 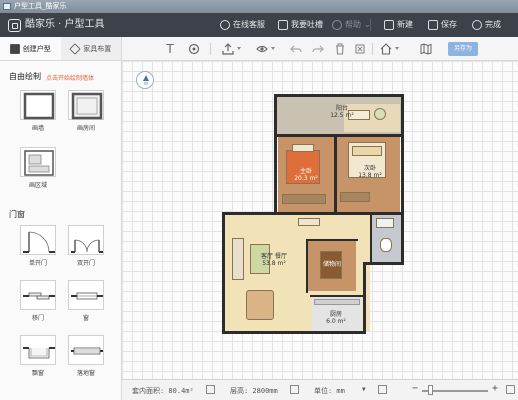 I want to click on draw-wall-tool, so click(x=38, y=105).